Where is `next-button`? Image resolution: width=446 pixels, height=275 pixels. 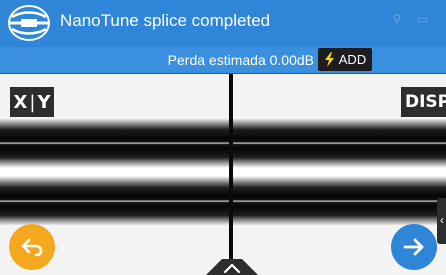 next-button is located at coordinates (414, 247).